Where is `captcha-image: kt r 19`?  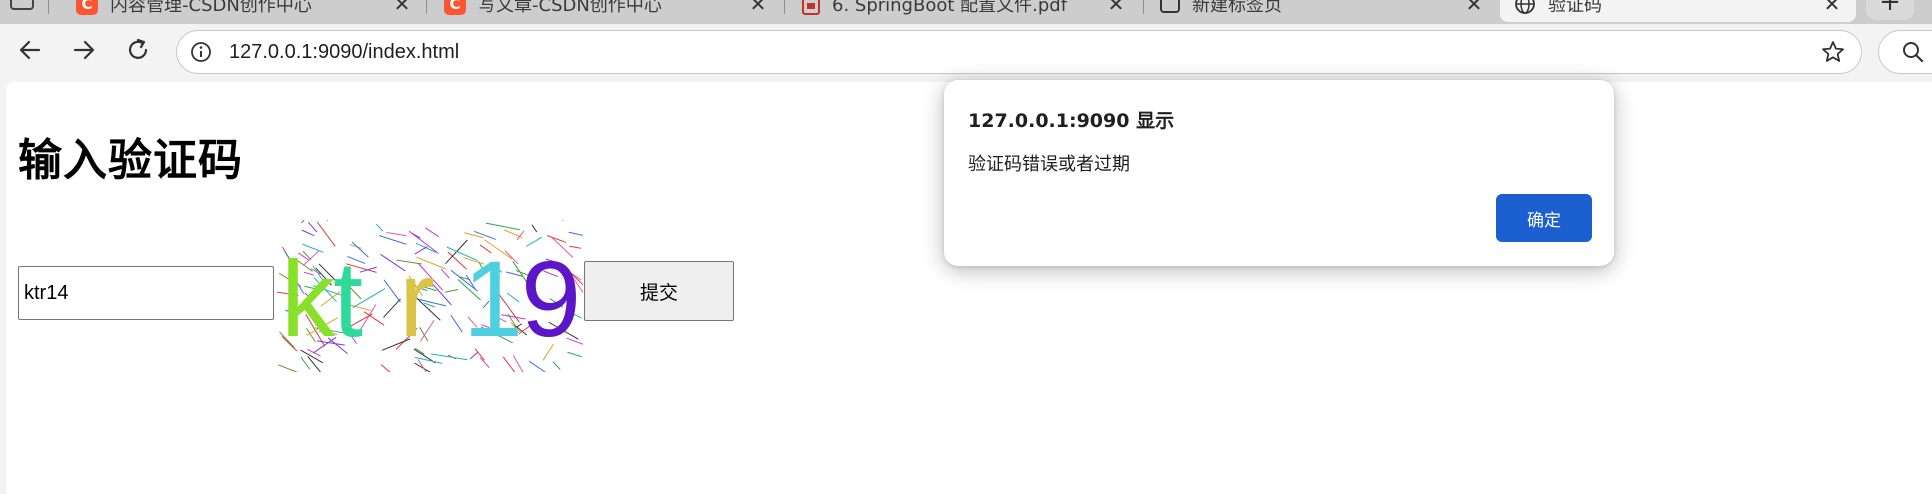
captcha-image: kt r 19 is located at coordinates (430, 296).